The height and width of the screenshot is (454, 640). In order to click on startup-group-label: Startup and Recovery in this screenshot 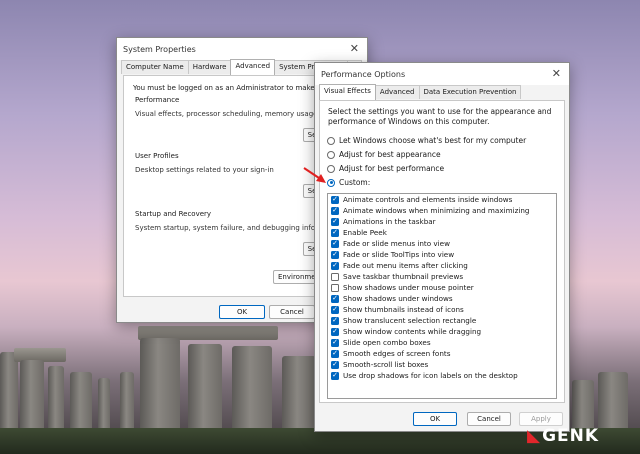, I will do `click(173, 214)`.